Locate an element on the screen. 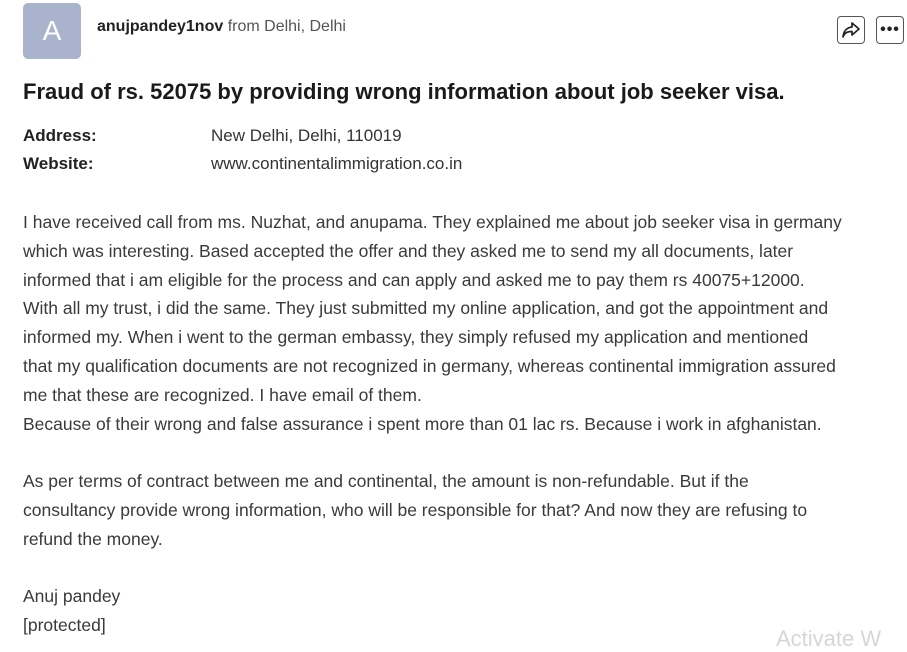 This screenshot has width=907, height=652. signature-name: Anuj pandey is located at coordinates (72, 596).